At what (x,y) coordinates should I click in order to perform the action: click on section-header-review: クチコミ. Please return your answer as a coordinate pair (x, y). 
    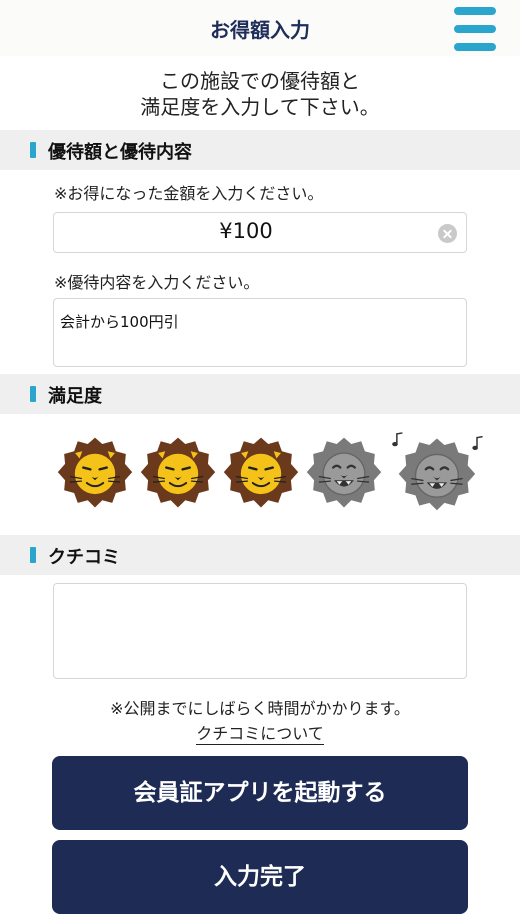
    Looking at the image, I should click on (260, 555).